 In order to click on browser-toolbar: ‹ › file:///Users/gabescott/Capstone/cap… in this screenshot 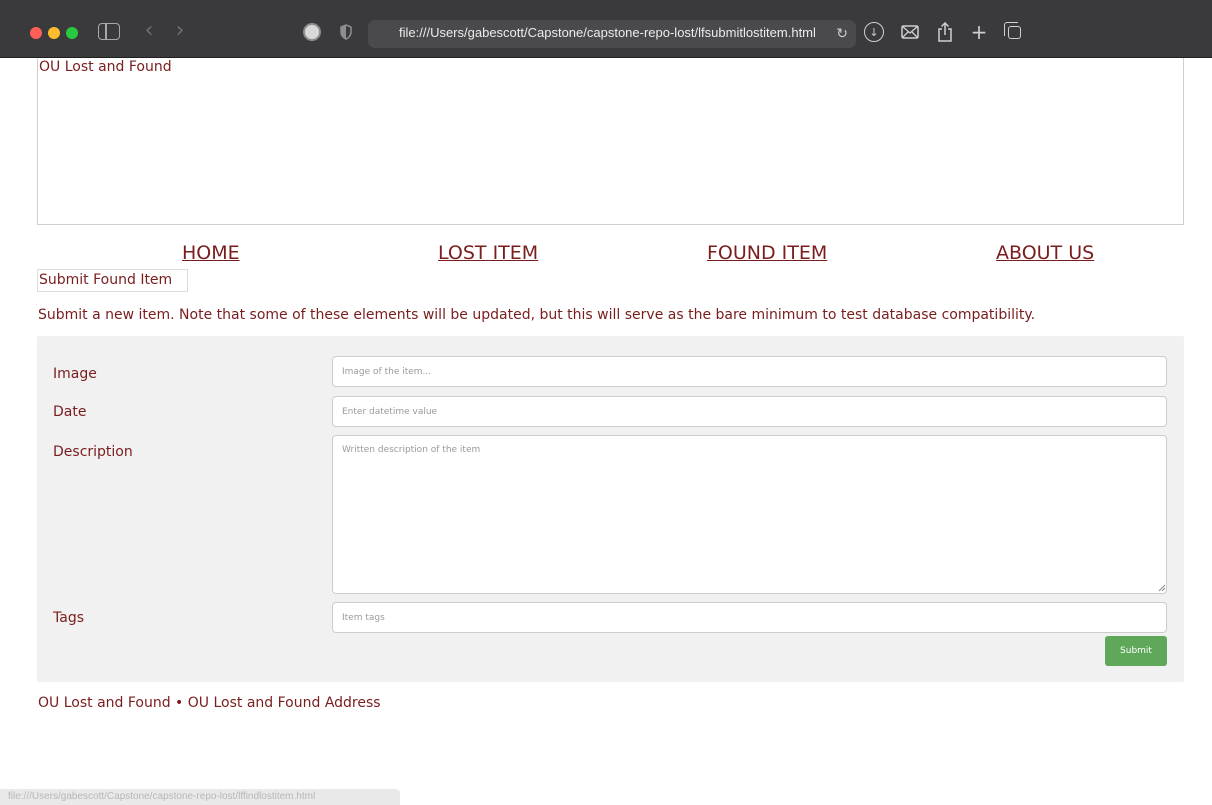, I will do `click(606, 29)`.